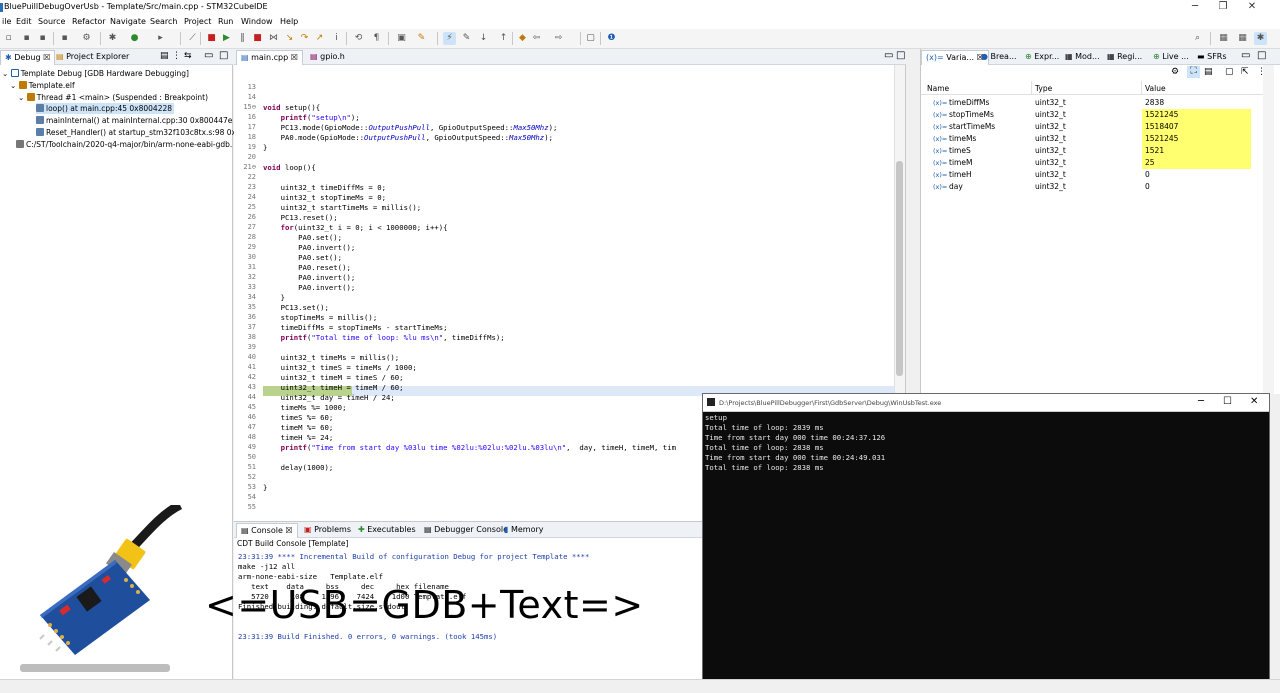  What do you see at coordinates (128, 21) in the screenshot?
I see `menu-navigate: Navigate` at bounding box center [128, 21].